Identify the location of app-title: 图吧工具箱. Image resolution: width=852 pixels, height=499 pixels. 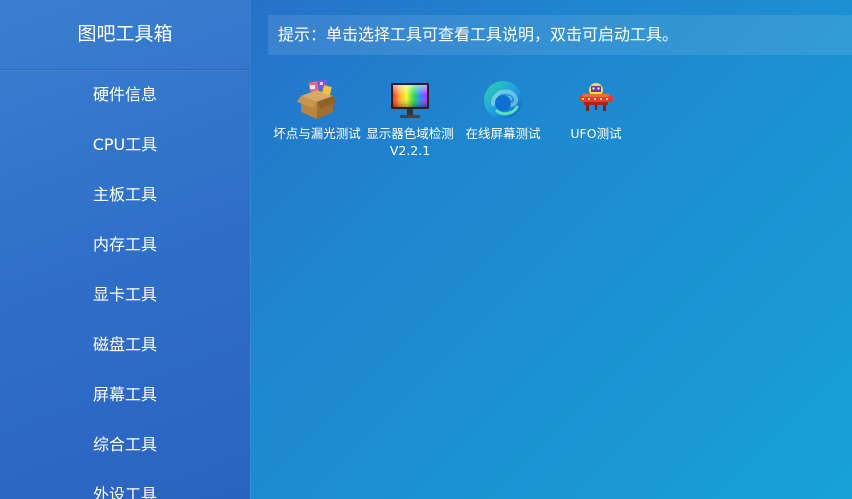
(125, 35).